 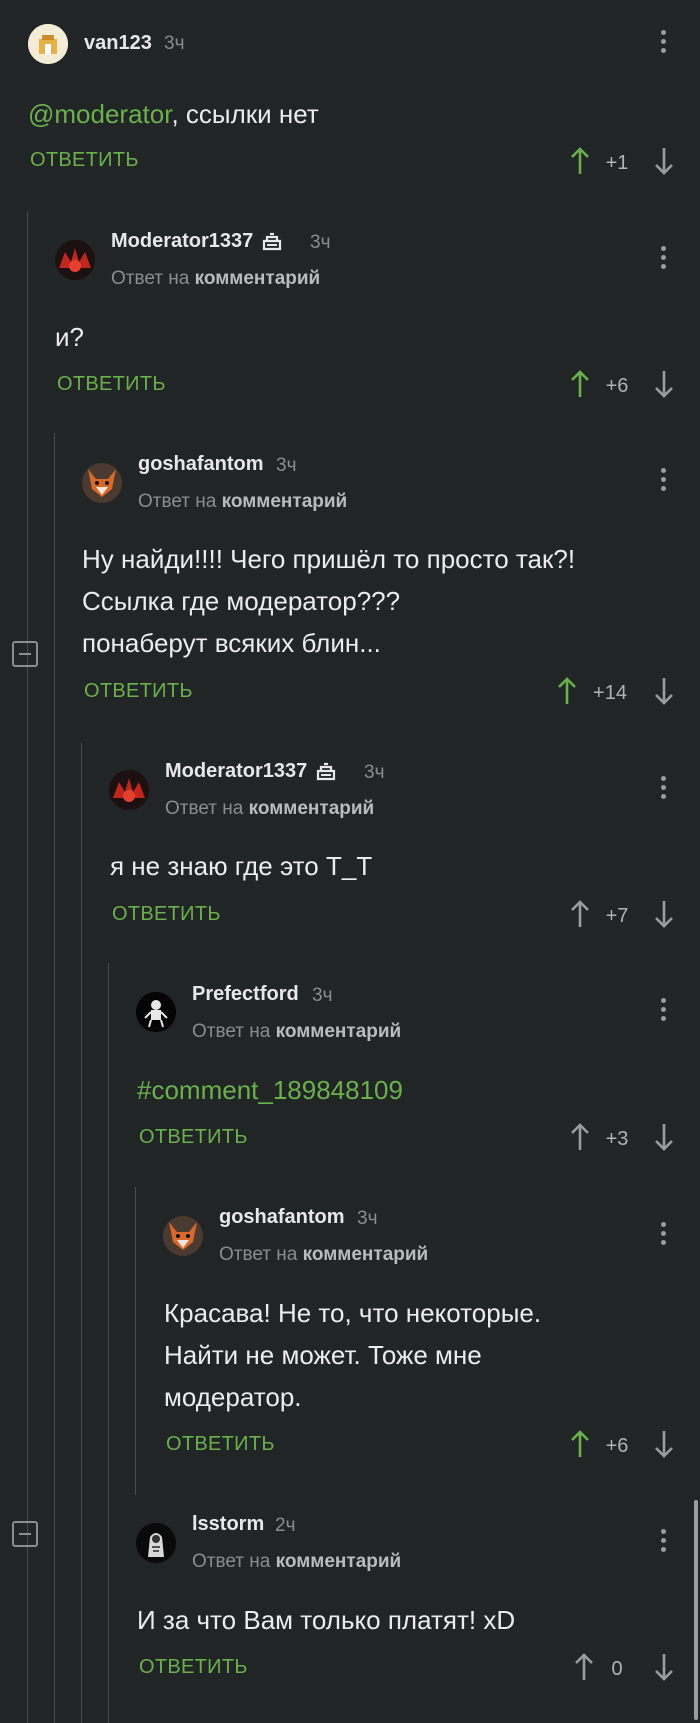 What do you see at coordinates (617, 1669) in the screenshot?
I see `score: 0` at bounding box center [617, 1669].